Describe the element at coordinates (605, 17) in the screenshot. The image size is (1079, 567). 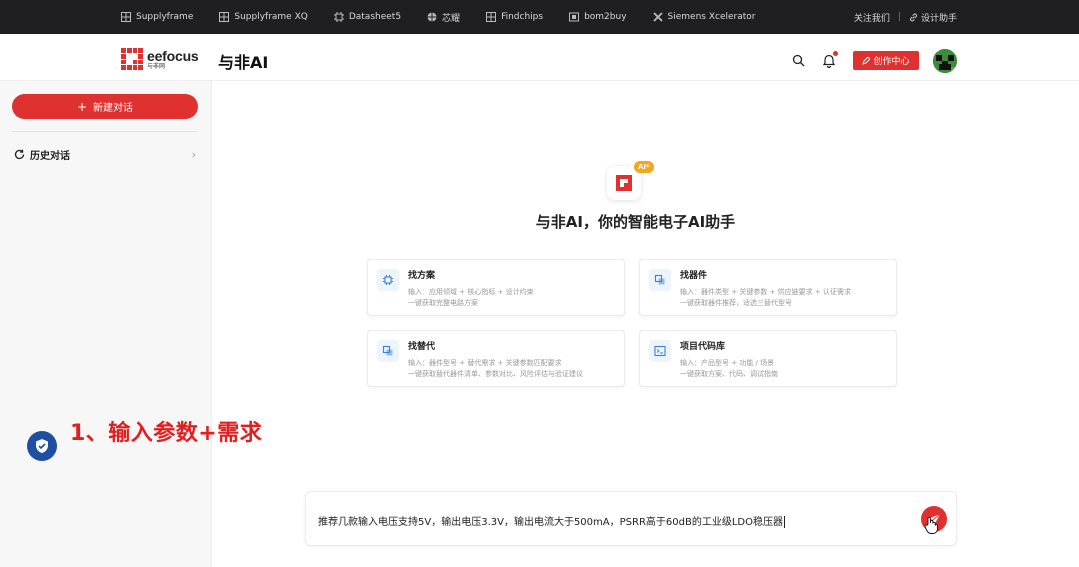
I see `top-link-label: bom2buy` at that location.